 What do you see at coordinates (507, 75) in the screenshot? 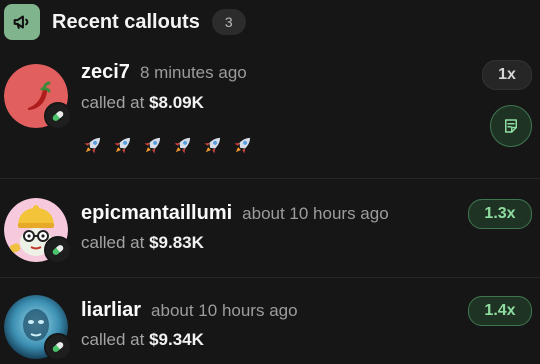
I see `multiplier-badge: 1x` at bounding box center [507, 75].